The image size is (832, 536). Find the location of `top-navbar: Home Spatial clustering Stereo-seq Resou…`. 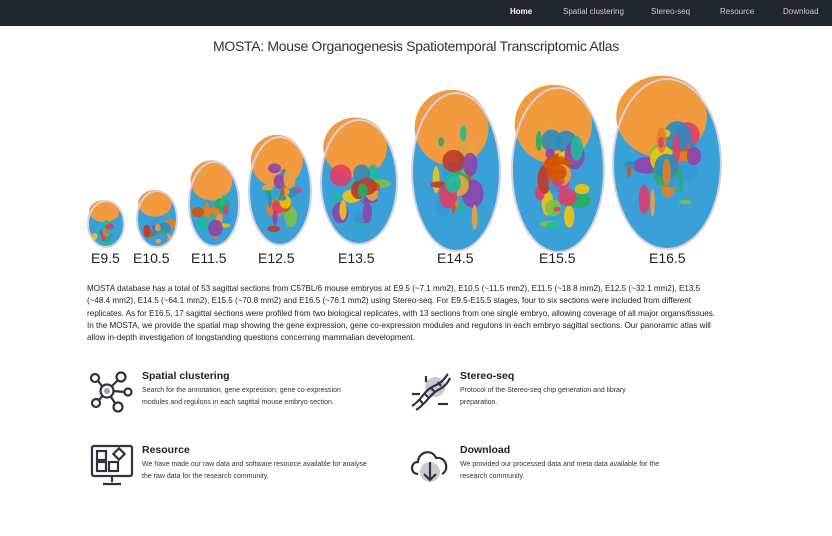

top-navbar: Home Spatial clustering Stereo-seq Resou… is located at coordinates (416, 13).